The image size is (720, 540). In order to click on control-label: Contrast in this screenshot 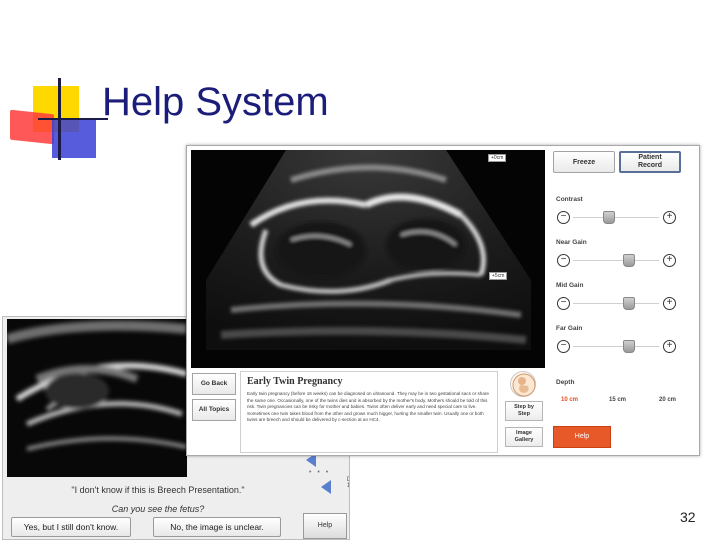, I will do `click(569, 199)`.